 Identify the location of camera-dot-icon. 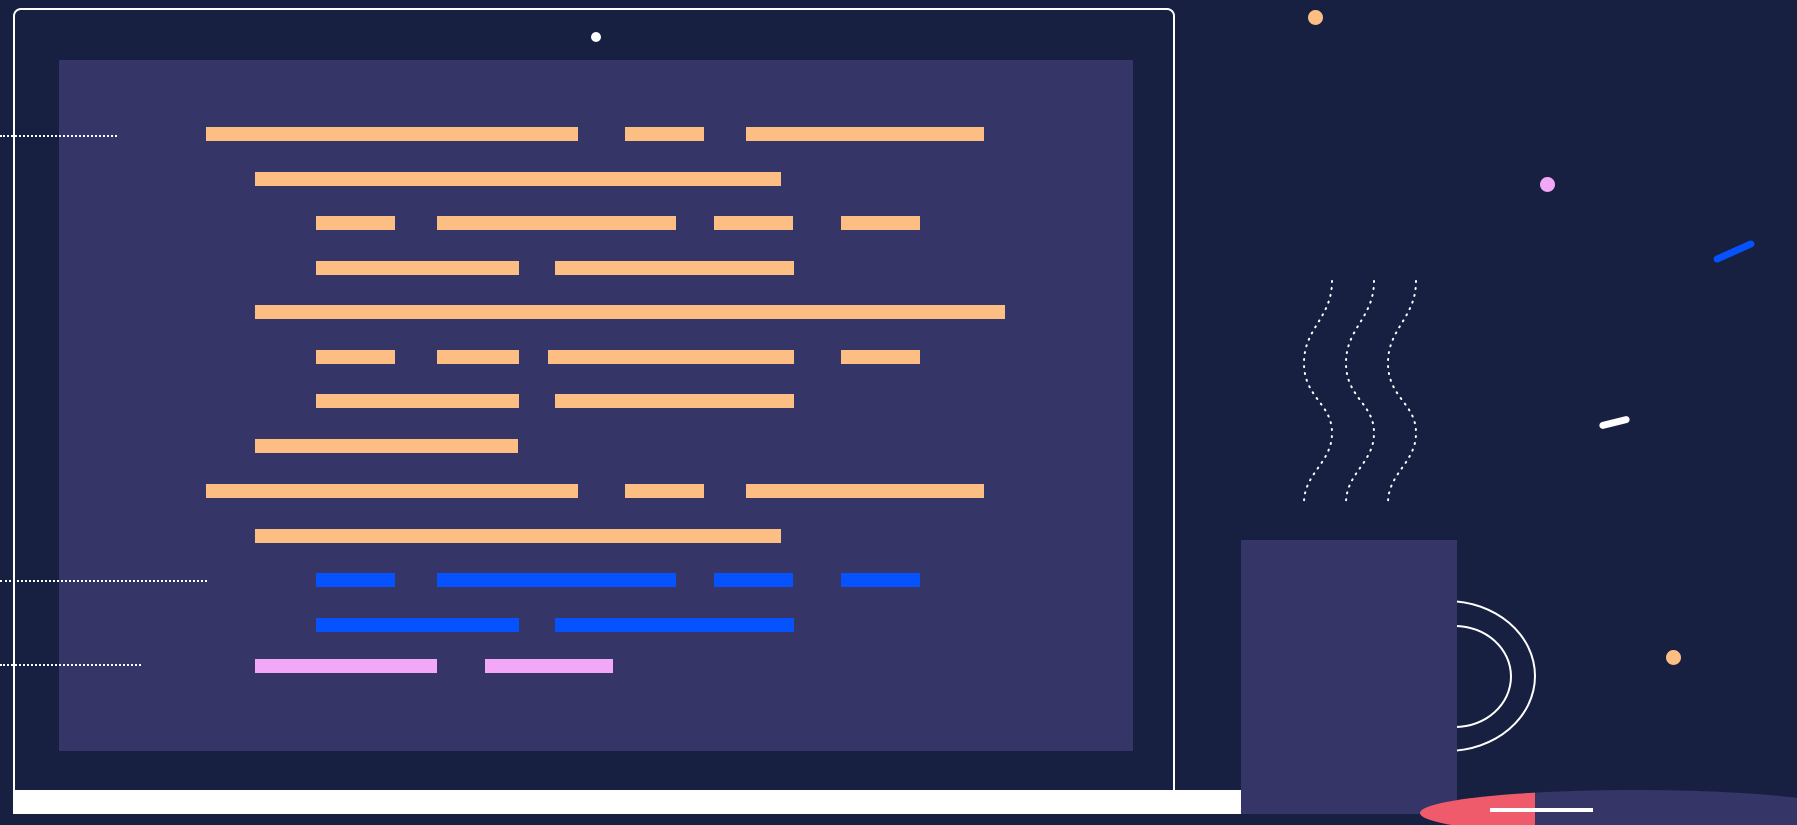
(596, 37).